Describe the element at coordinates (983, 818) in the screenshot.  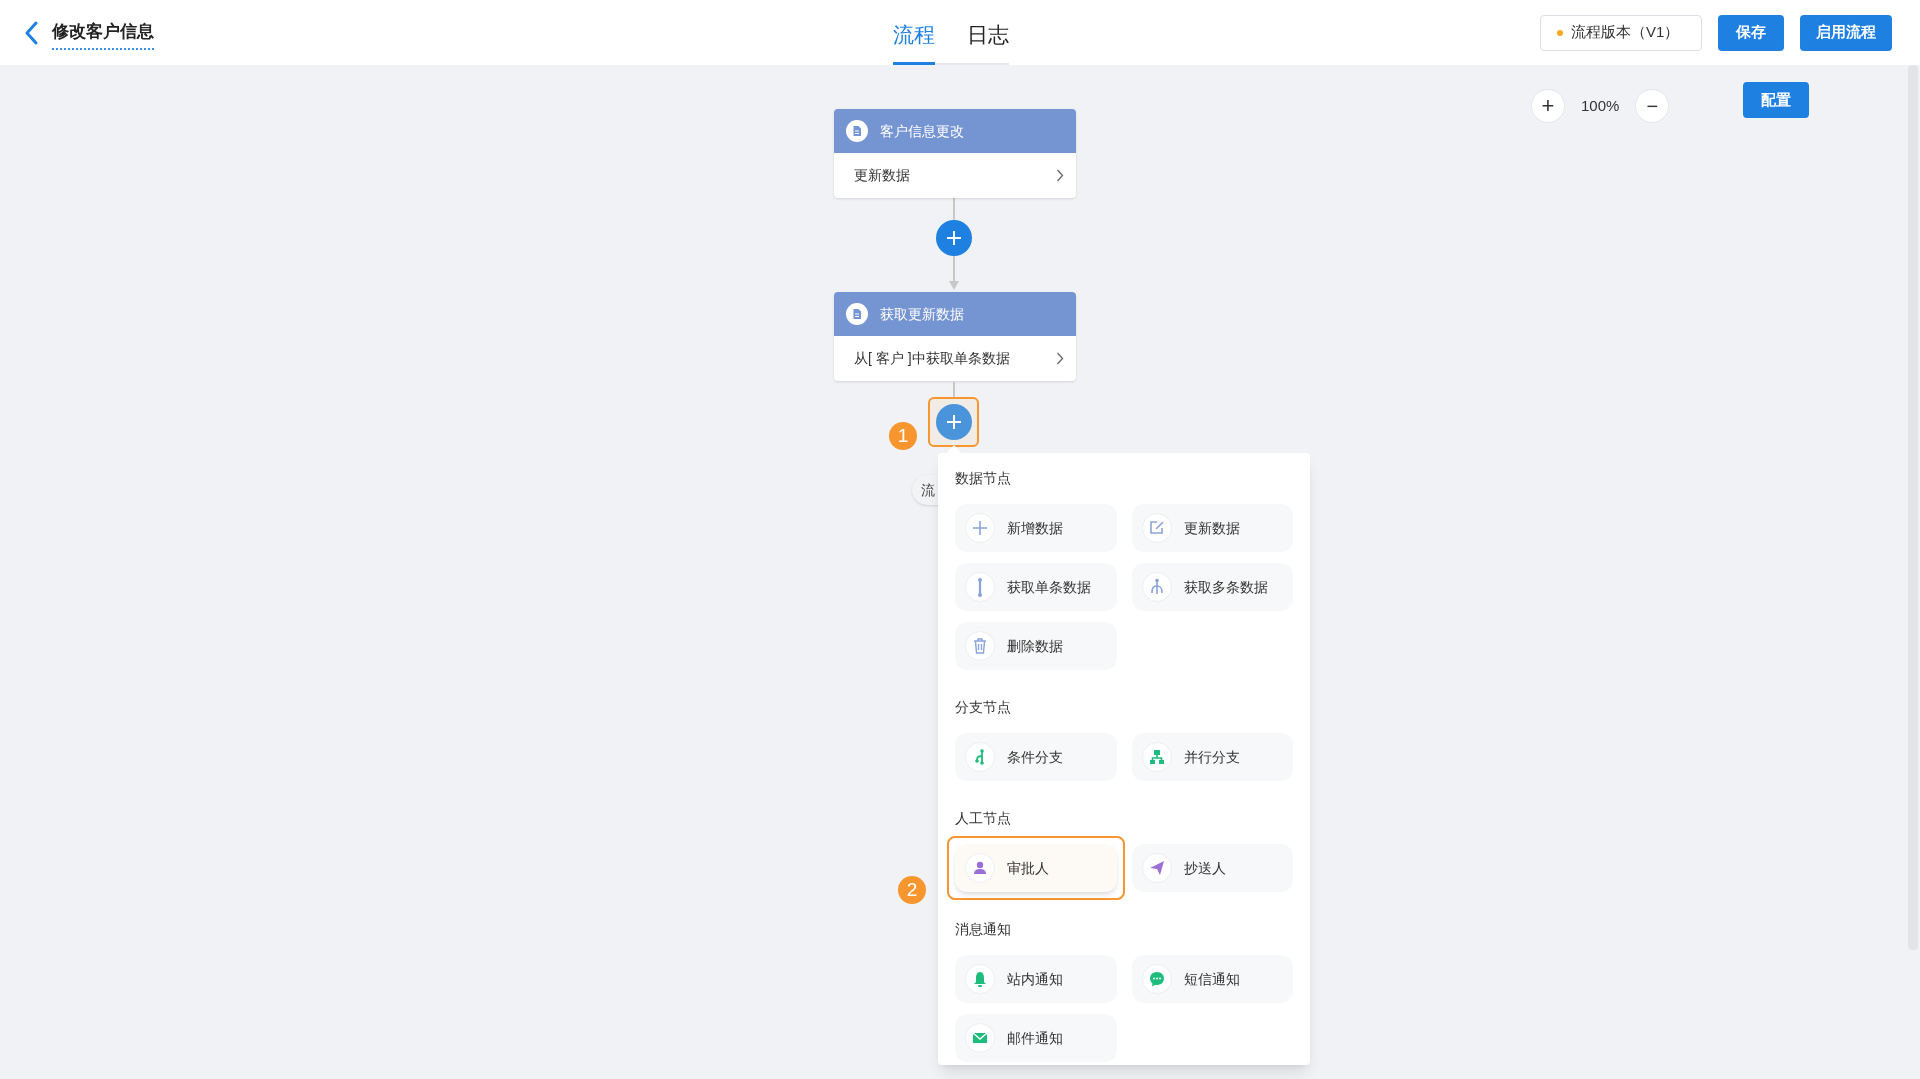
I see `section-heading: 人工节点` at that location.